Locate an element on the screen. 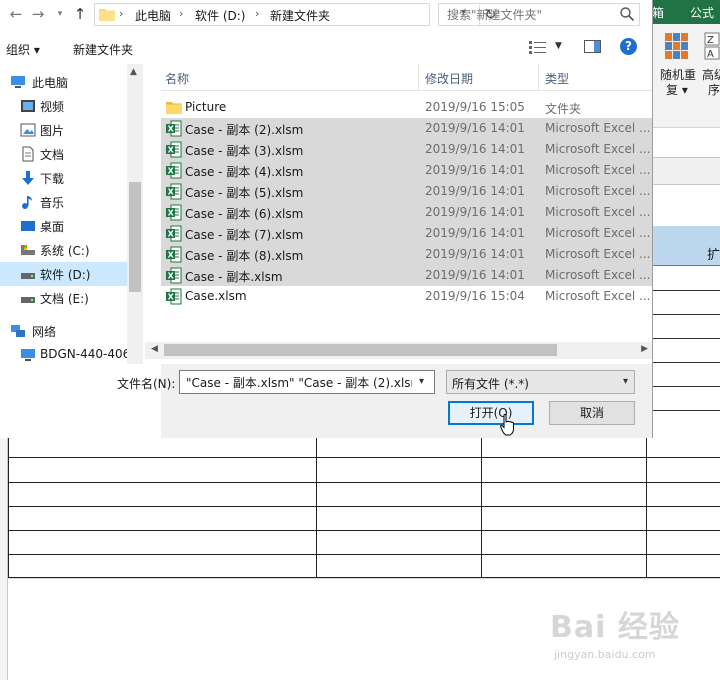 This screenshot has height=680, width=720. file-type-select: 所有文件 (*.*) ▾ is located at coordinates (540, 382).